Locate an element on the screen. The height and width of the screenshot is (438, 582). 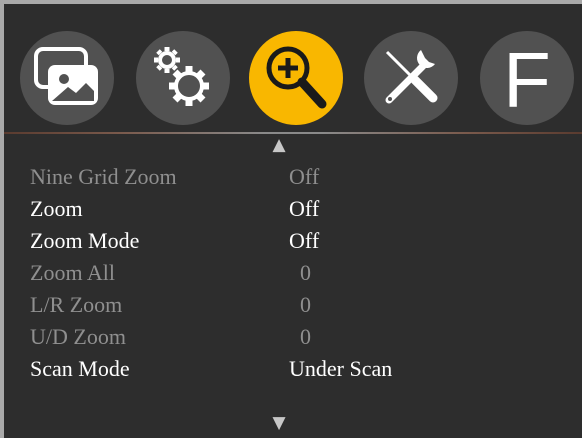
scroll-down-arrow: ▼ is located at coordinates (279, 423).